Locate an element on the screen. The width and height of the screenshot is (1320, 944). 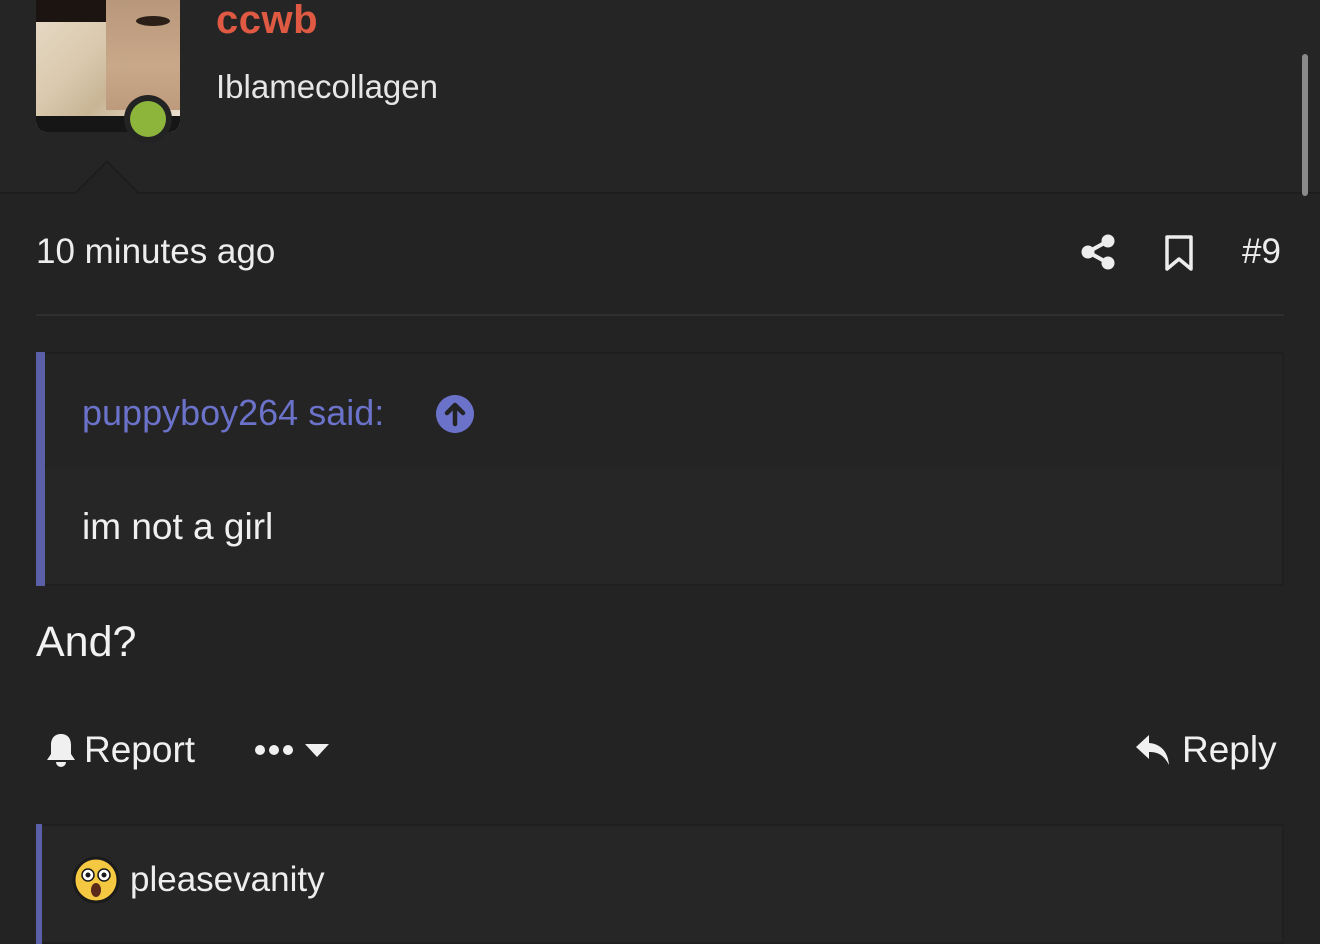
quote-text: im not a girl is located at coordinates (178, 526).